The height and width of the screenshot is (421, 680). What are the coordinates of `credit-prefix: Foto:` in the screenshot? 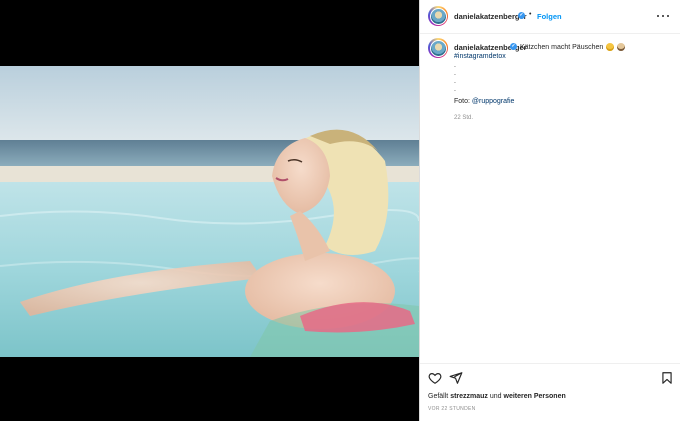 It's located at (463, 101).